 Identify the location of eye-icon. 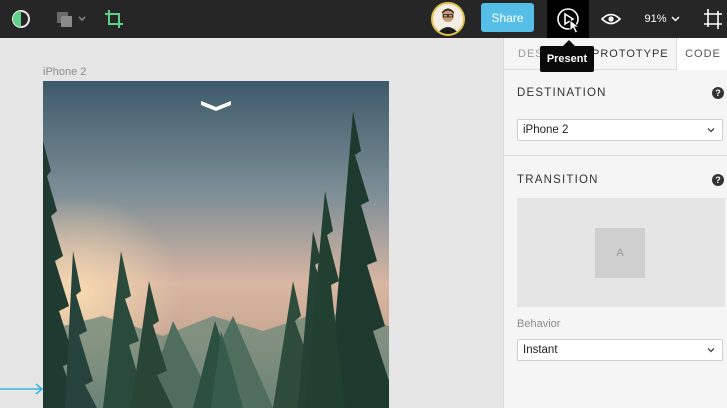
(611, 19).